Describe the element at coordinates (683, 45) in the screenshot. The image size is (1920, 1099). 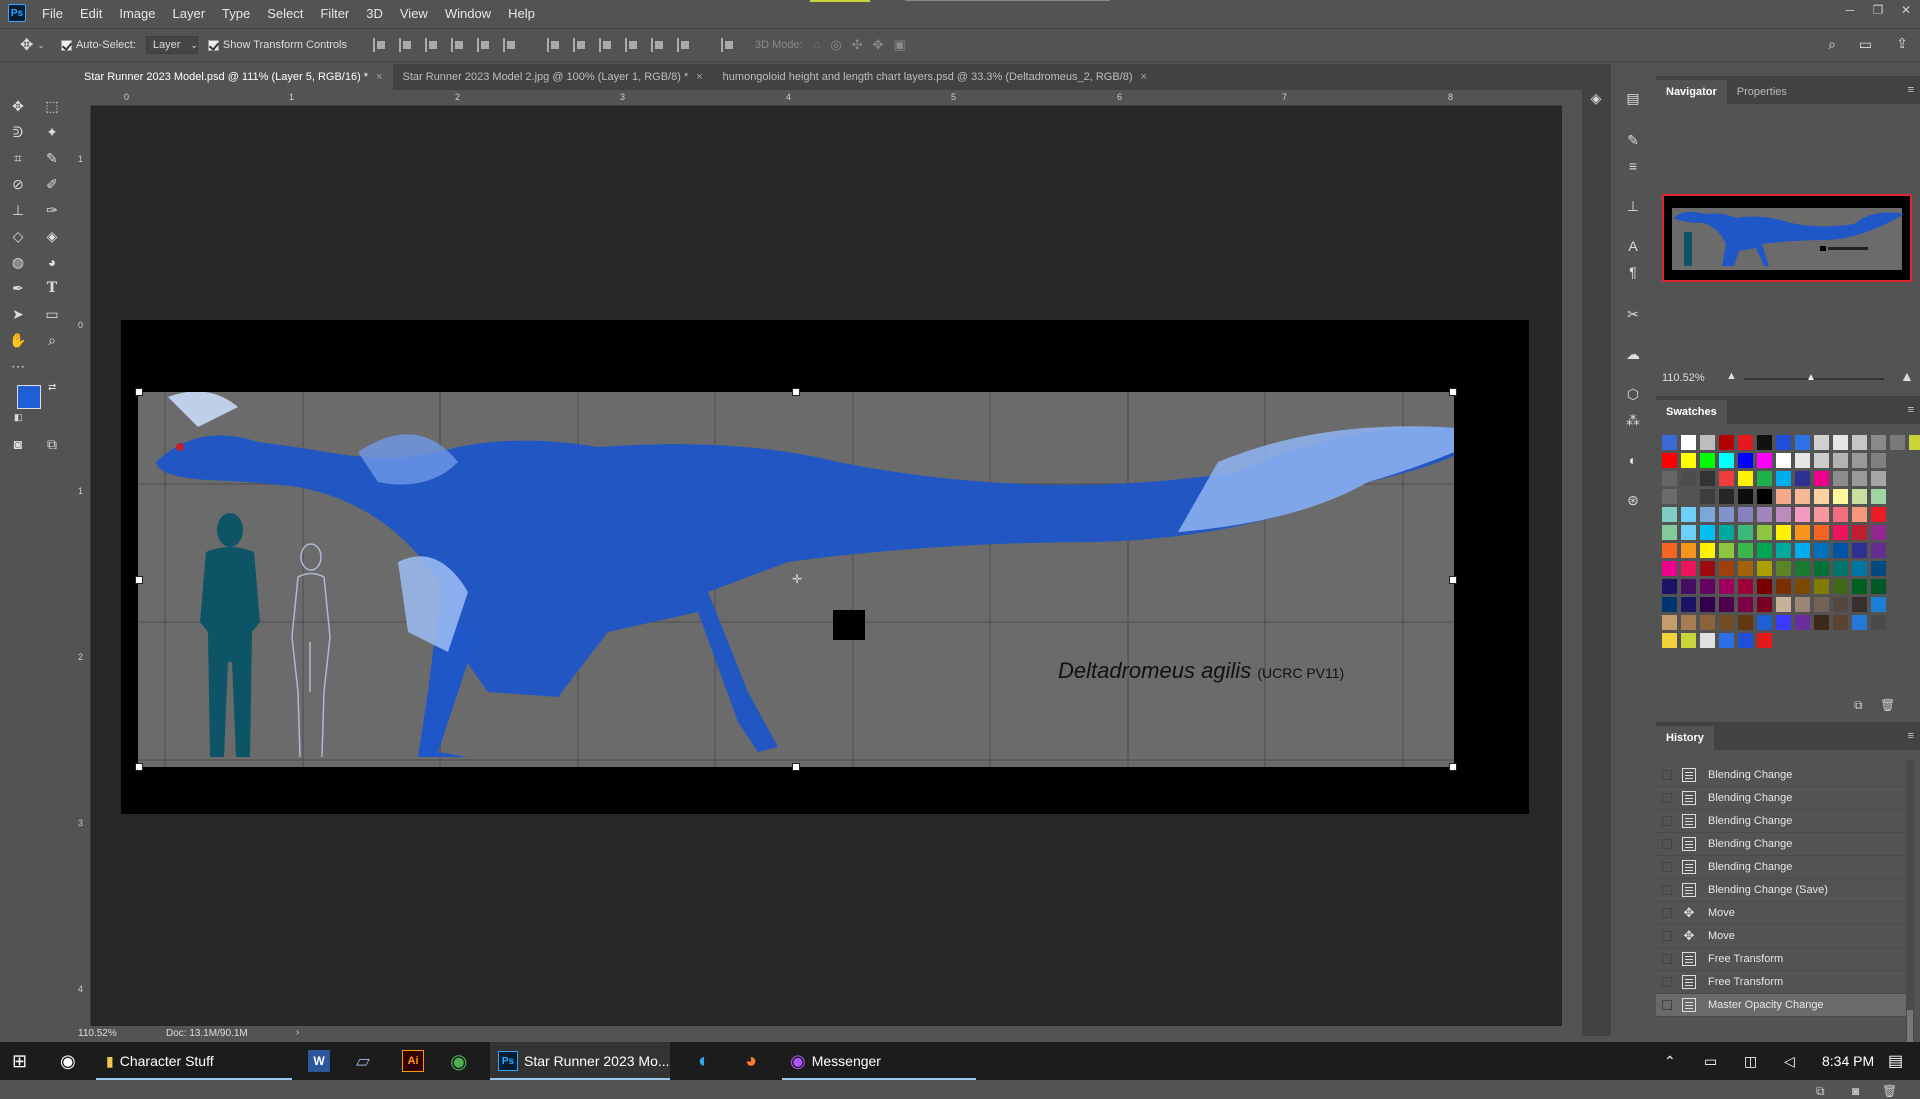
I see `distribute-right-icon` at that location.